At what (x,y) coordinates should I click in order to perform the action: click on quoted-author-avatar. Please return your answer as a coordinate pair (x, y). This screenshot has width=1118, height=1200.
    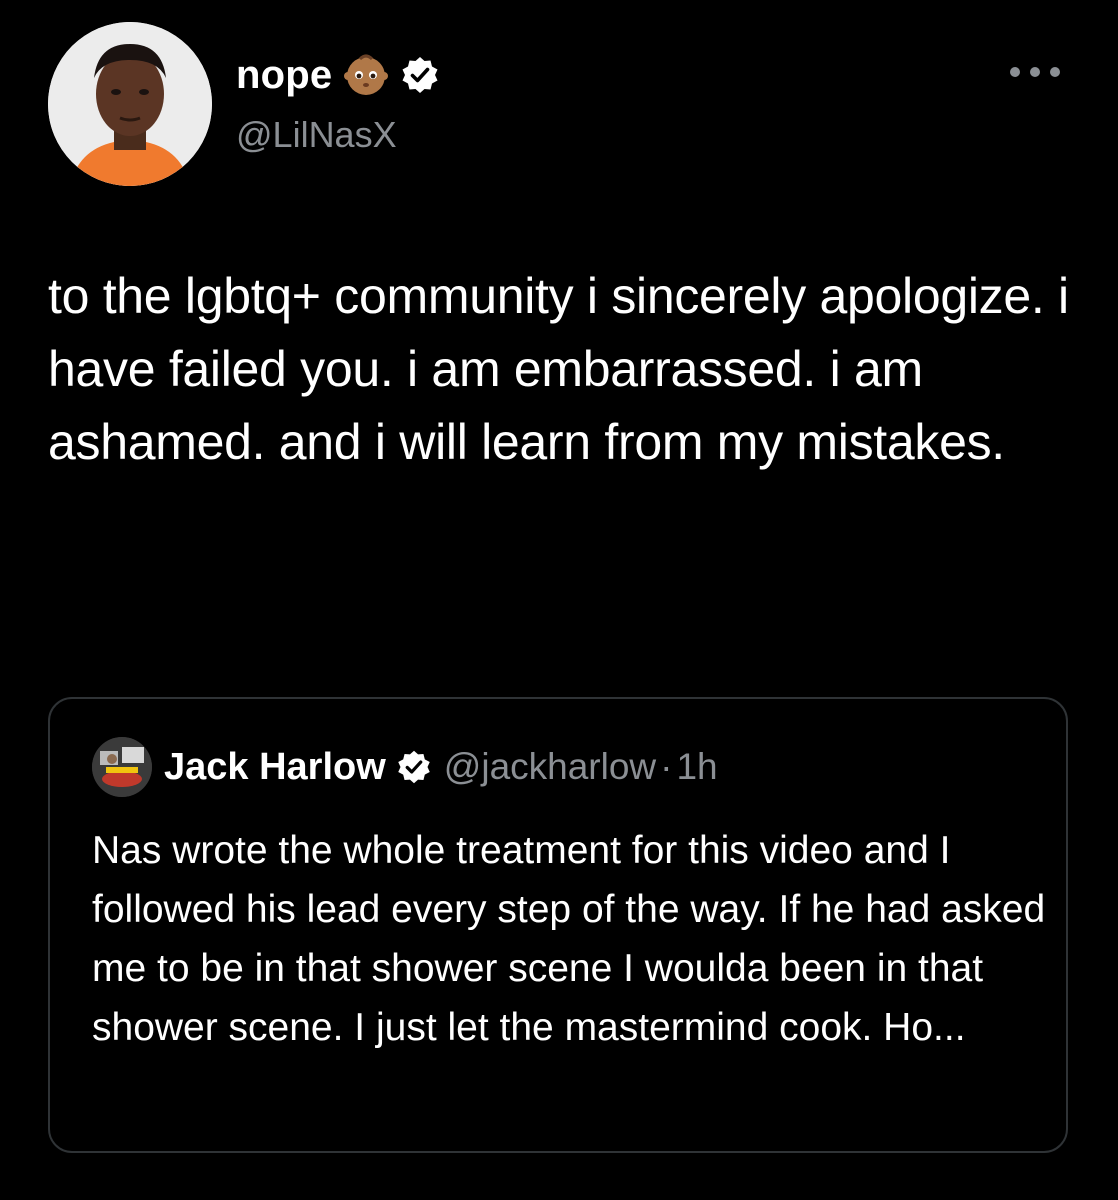
    Looking at the image, I should click on (122, 767).